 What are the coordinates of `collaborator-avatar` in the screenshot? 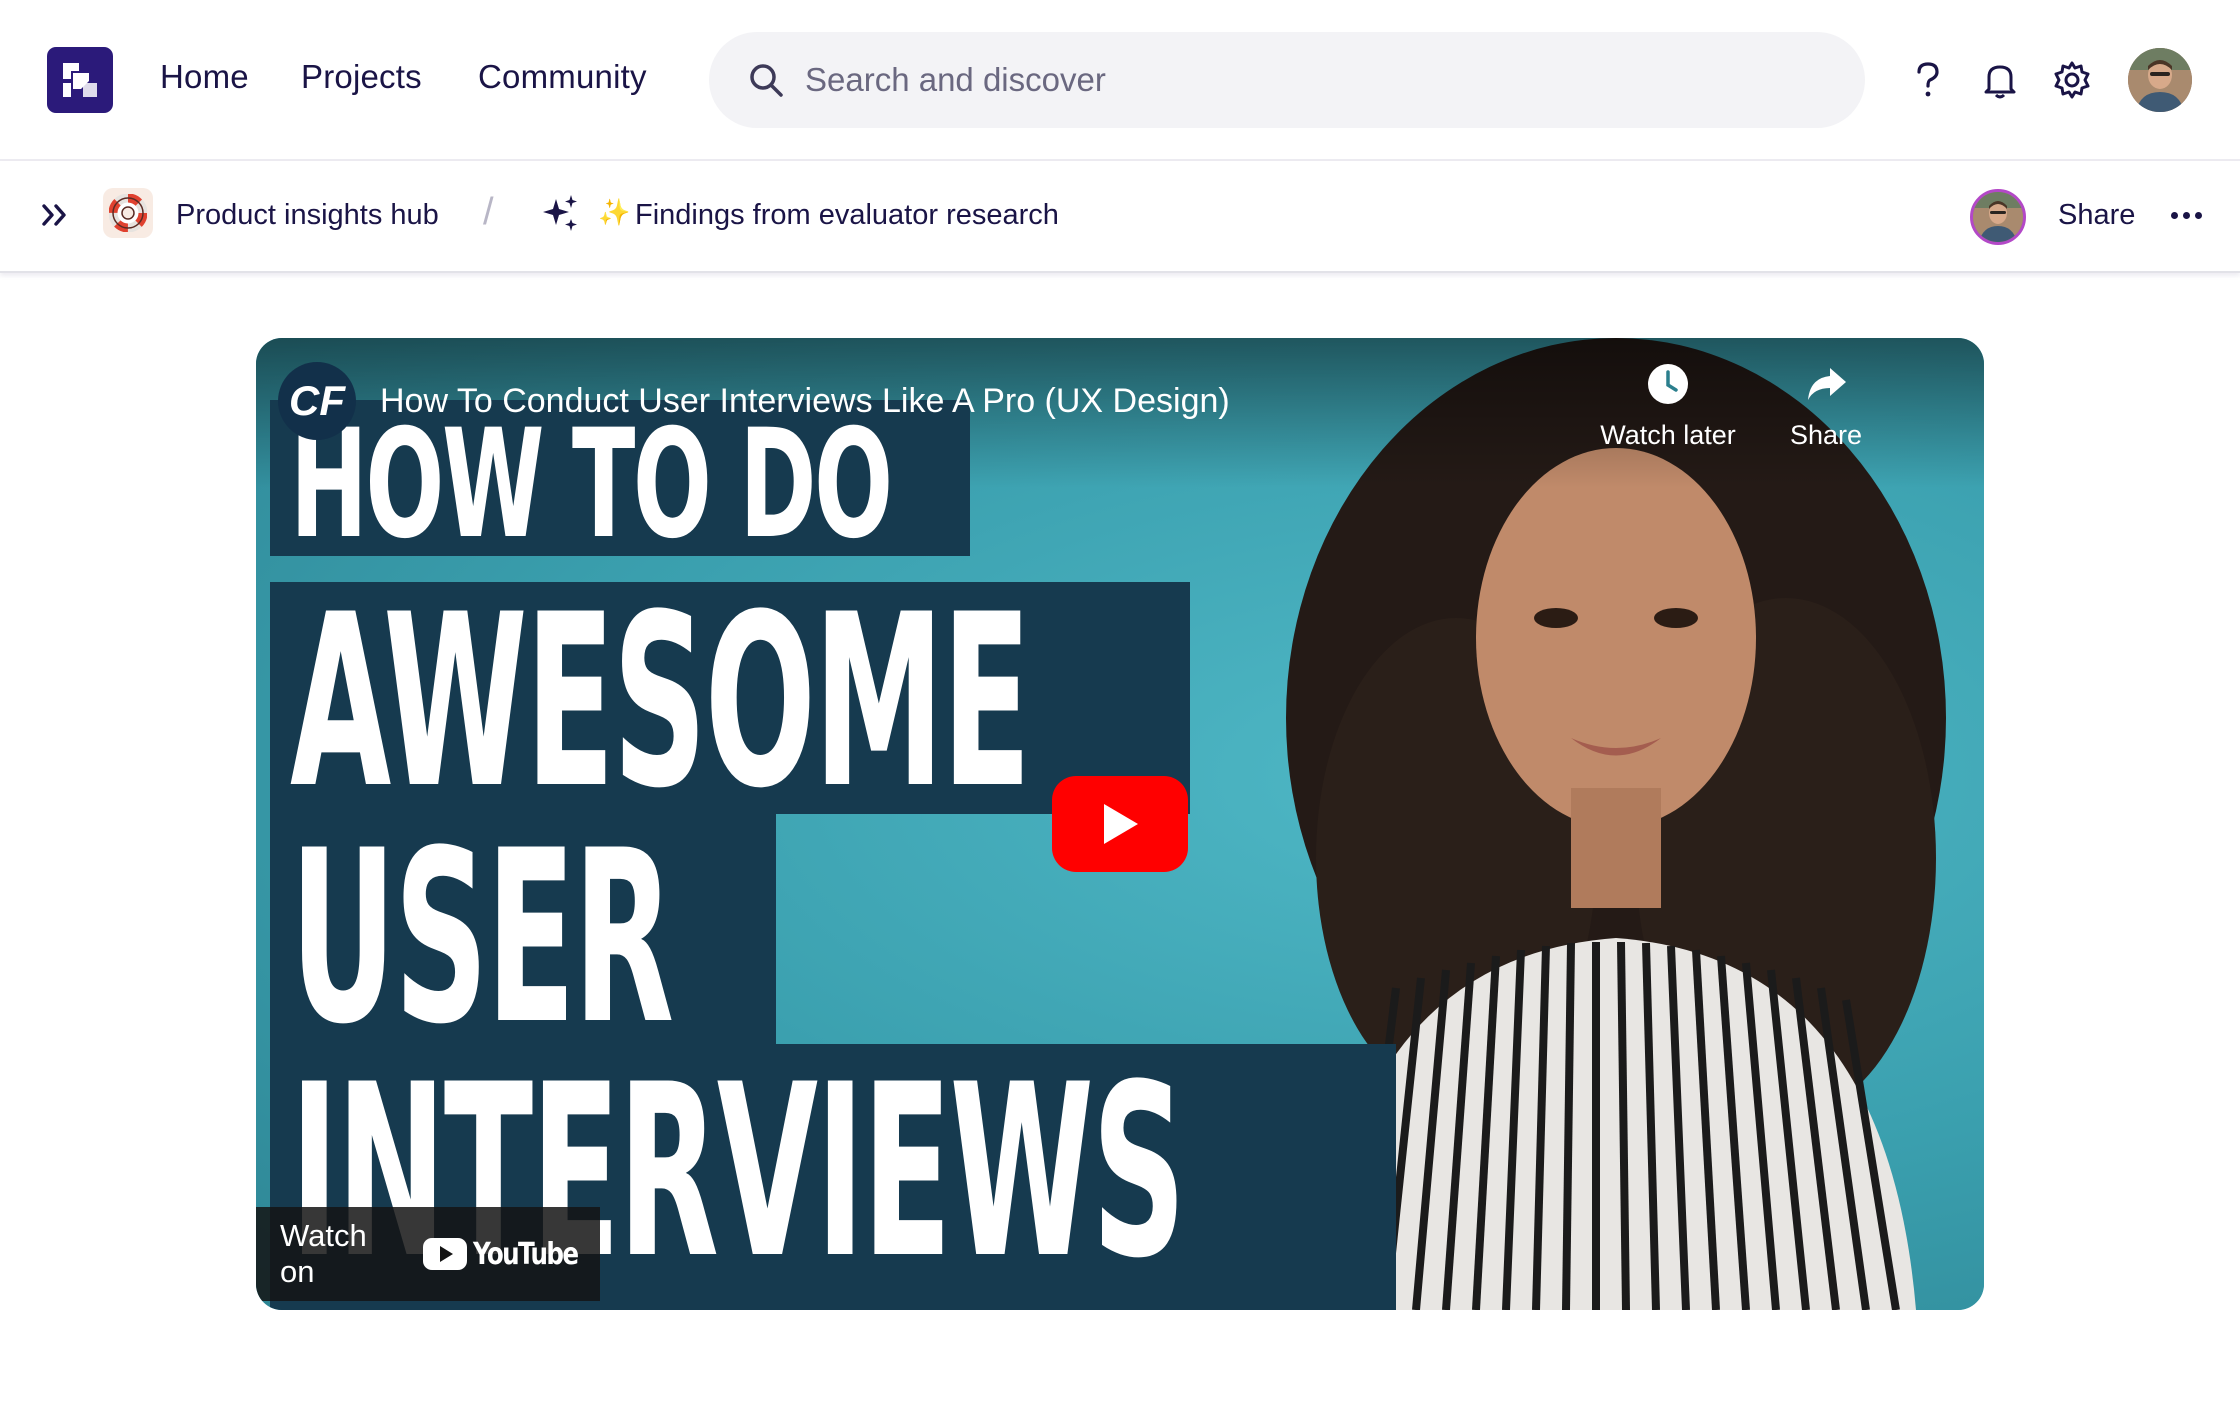 It's located at (1998, 217).